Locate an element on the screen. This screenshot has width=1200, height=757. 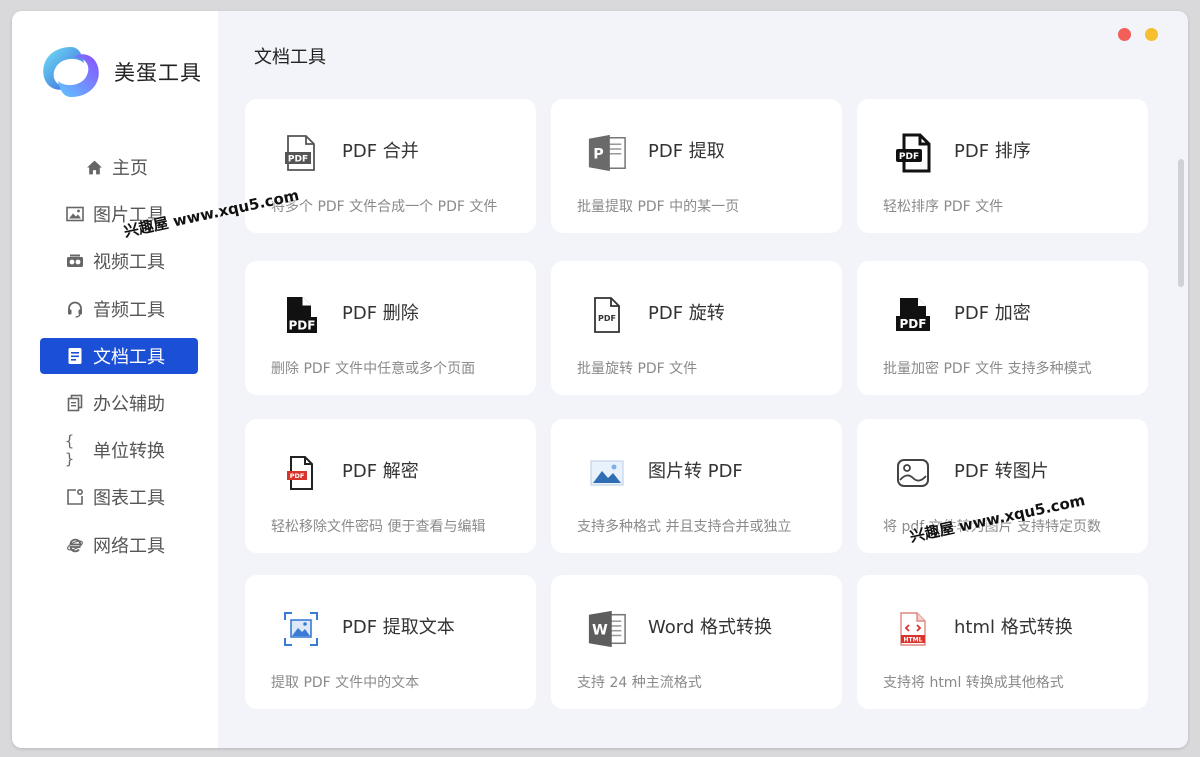
pdf-delete-icon: PDF is located at coordinates (301, 315).